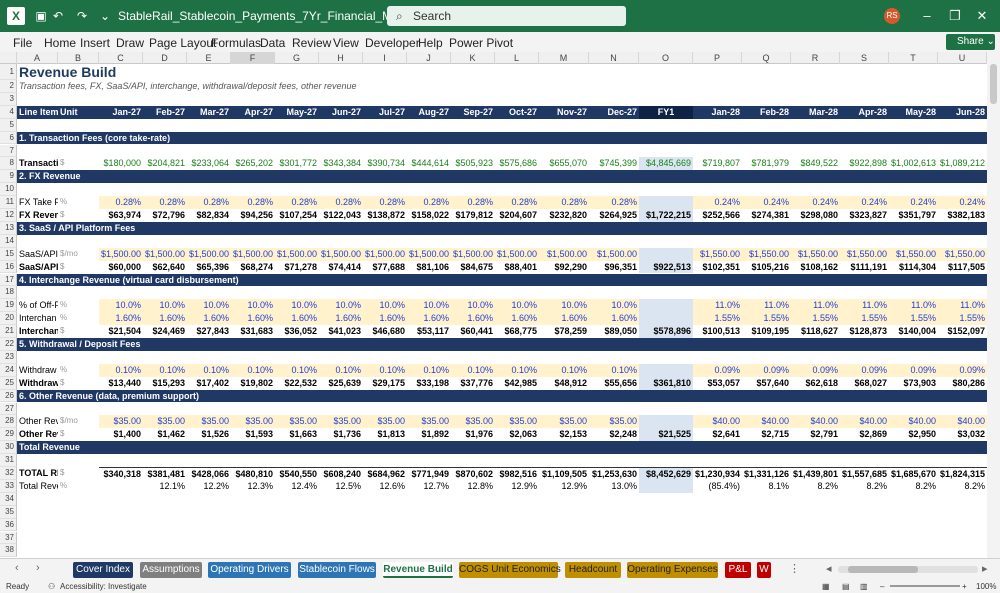 Image resolution: width=1000 pixels, height=593 pixels. What do you see at coordinates (341, 267) in the screenshot?
I see `data-cell: $74,414` at bounding box center [341, 267].